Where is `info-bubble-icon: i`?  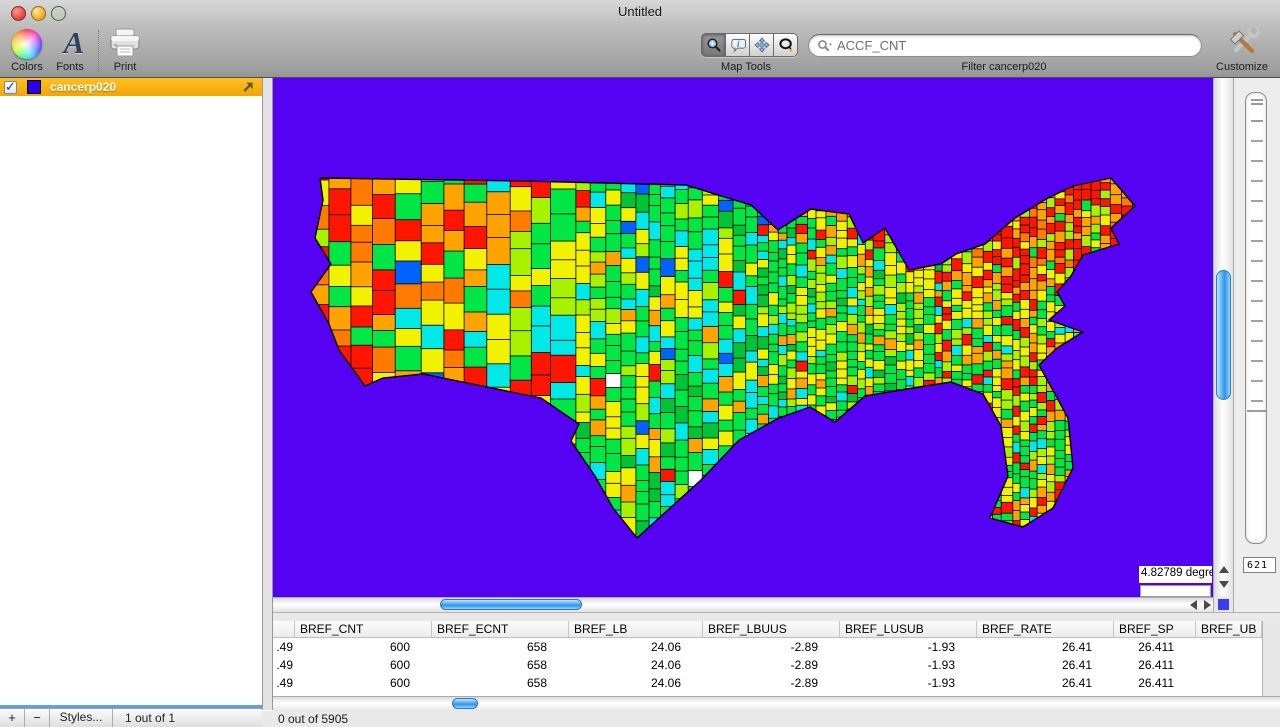
info-bubble-icon: i is located at coordinates (738, 46).